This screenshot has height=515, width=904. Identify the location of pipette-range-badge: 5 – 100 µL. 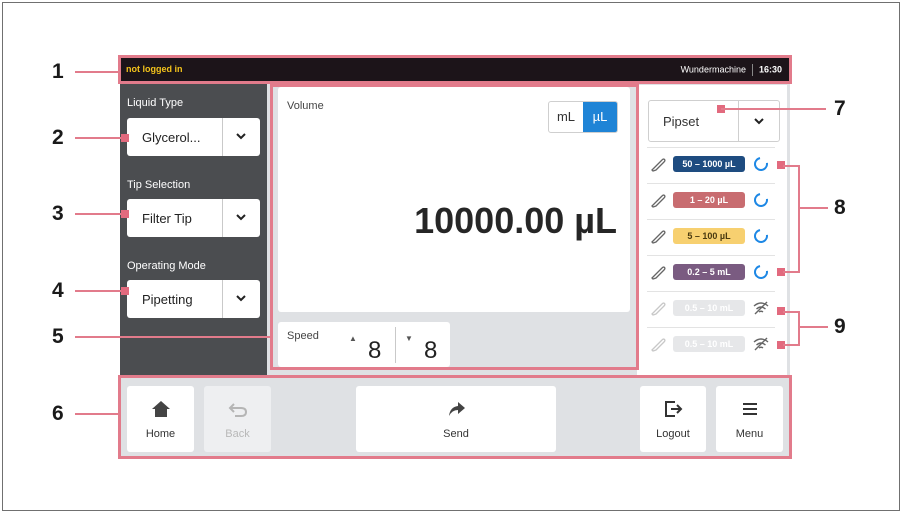
(709, 236).